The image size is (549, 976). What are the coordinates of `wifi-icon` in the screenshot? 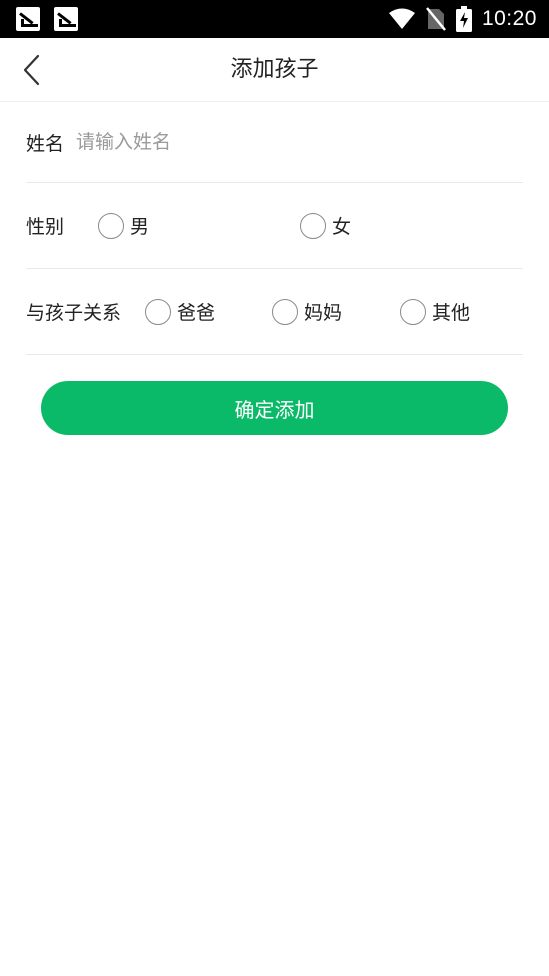 It's located at (401, 18).